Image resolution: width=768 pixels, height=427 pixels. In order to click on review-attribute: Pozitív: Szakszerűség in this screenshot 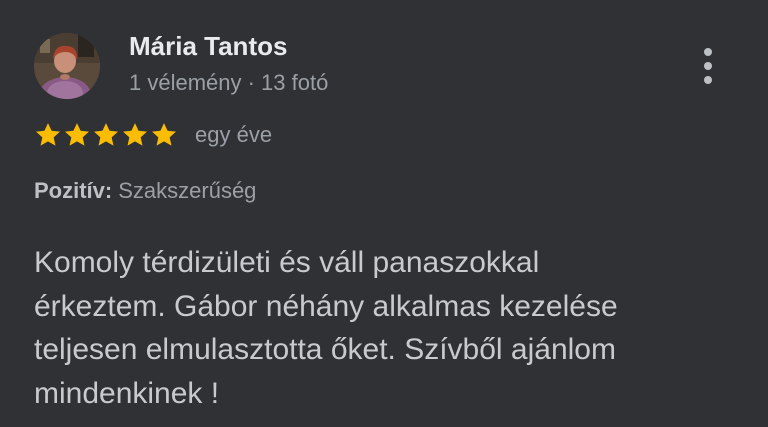, I will do `click(145, 191)`.